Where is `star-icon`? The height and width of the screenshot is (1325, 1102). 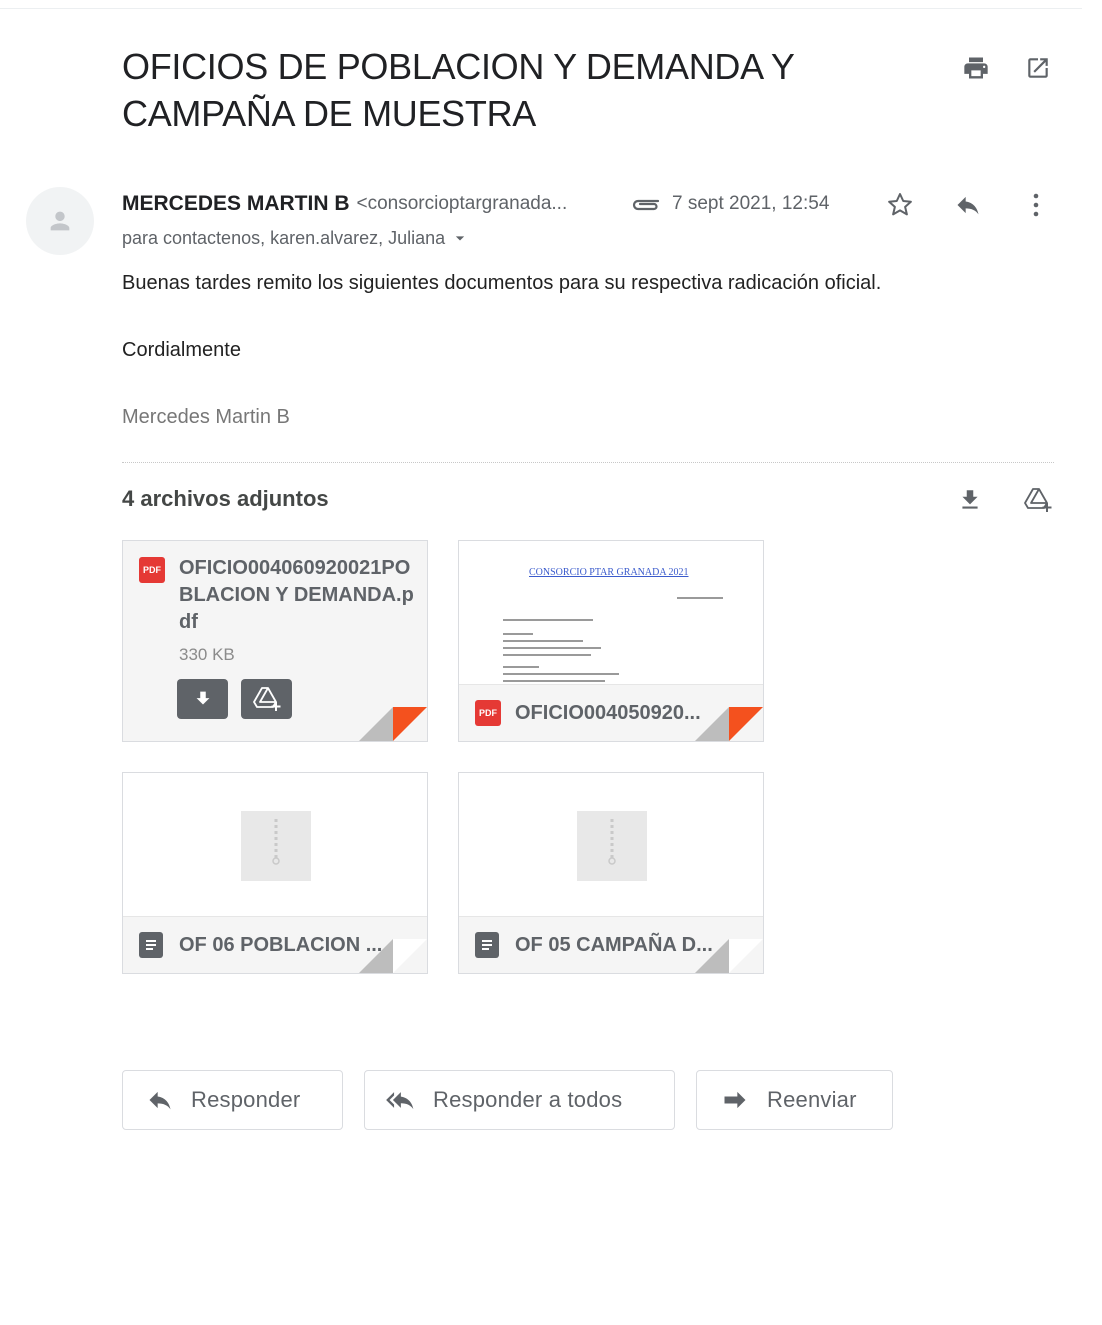 star-icon is located at coordinates (900, 205).